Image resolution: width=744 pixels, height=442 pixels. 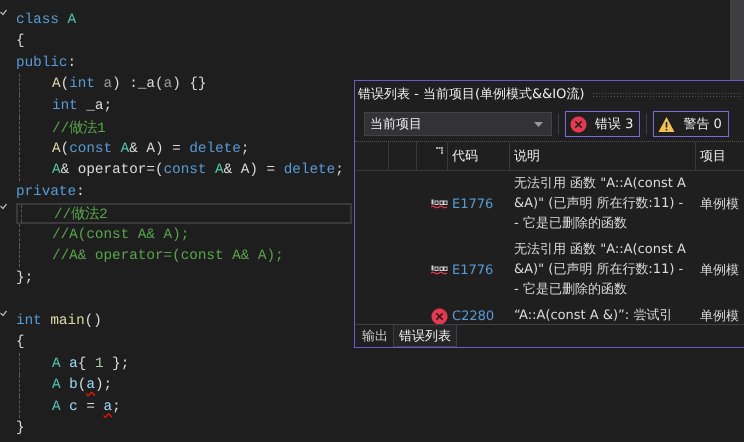 I want to click on code-line: //做法1, so click(x=79, y=128).